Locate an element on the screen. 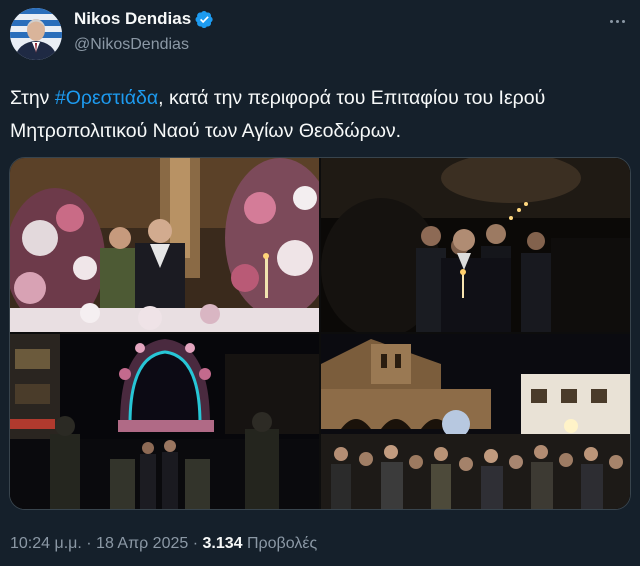 The image size is (640, 566). profile-photo-icon is located at coordinates (36, 34).